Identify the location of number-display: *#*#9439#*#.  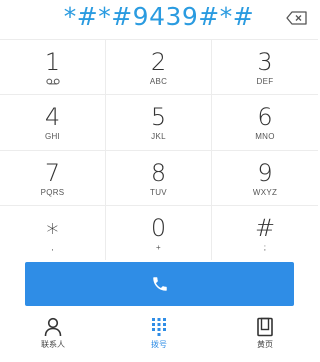
(159, 20).